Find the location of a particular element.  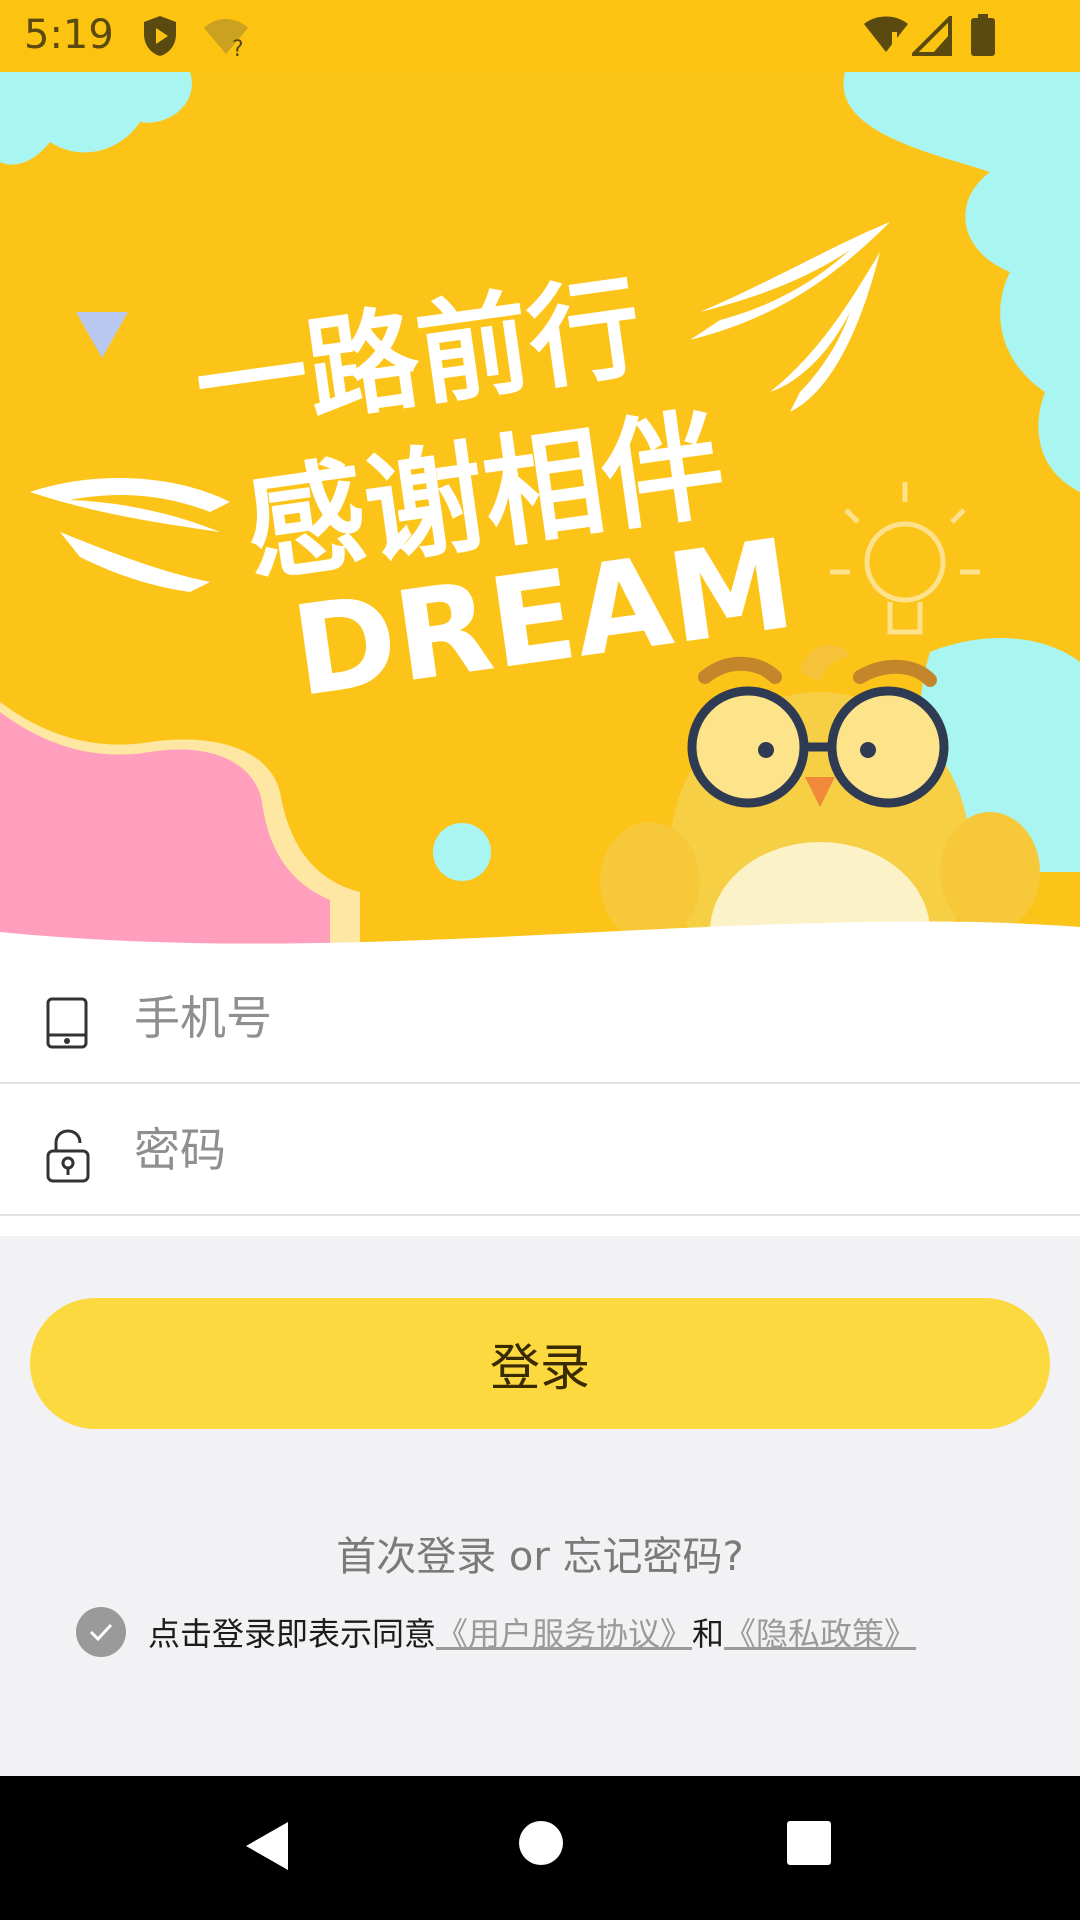

user-agreement-link: 《用户服务协议》 is located at coordinates (564, 1632).